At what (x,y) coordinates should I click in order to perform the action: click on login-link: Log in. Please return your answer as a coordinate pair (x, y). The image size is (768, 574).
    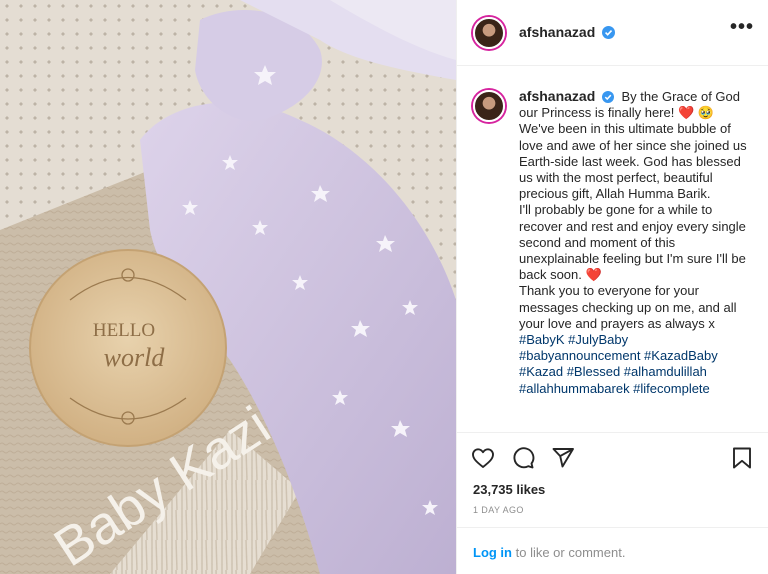
    Looking at the image, I should click on (492, 552).